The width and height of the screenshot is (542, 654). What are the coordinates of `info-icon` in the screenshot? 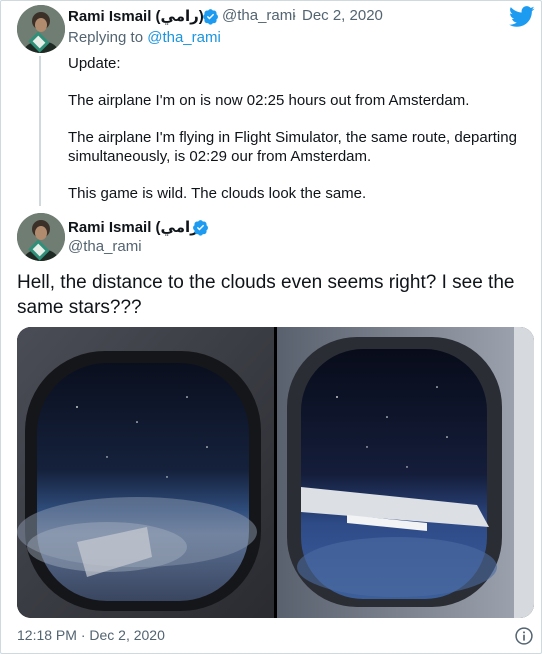 It's located at (524, 636).